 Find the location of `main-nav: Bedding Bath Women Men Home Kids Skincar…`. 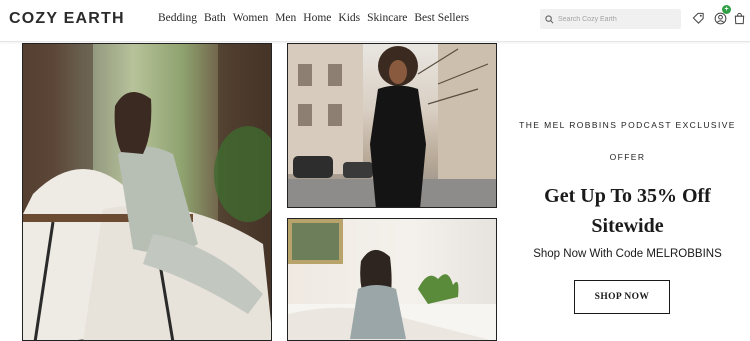

main-nav: Bedding Bath Women Men Home Kids Skincar… is located at coordinates (317, 18).